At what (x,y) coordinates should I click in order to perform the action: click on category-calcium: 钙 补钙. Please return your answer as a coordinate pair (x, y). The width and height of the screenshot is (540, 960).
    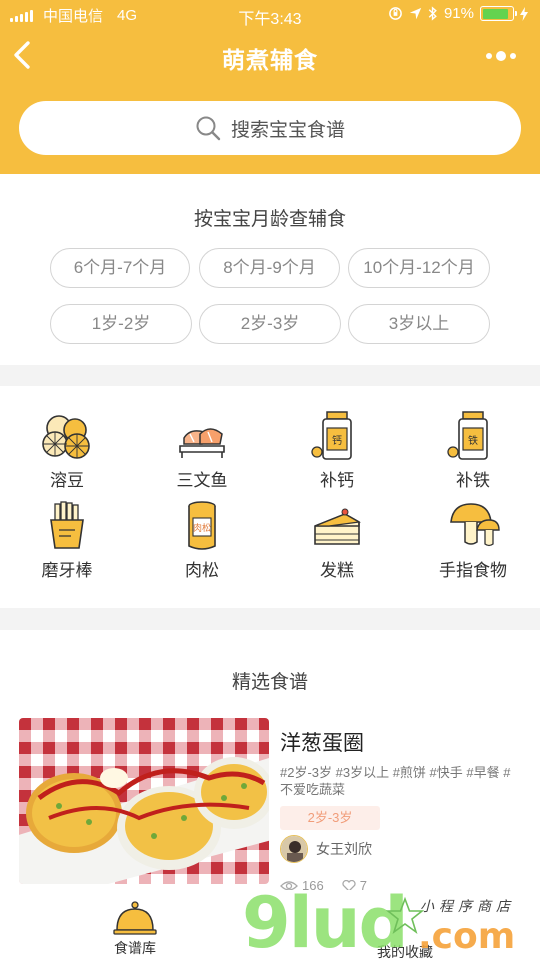
    Looking at the image, I should click on (337, 450).